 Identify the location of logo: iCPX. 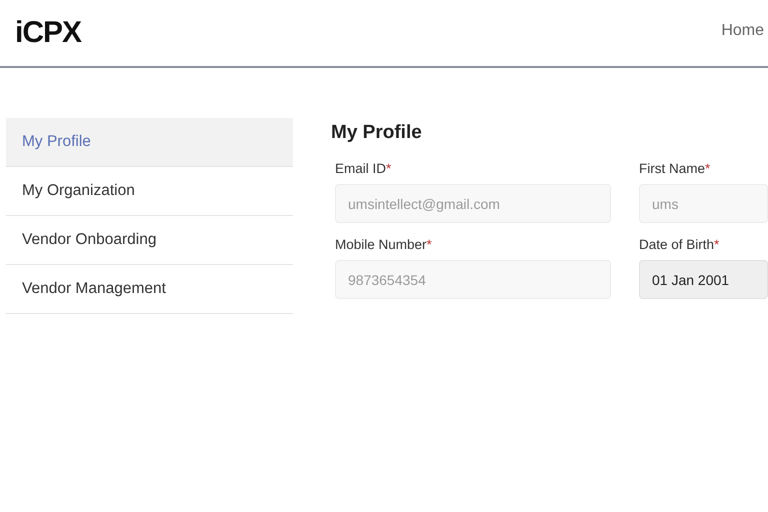
(48, 33).